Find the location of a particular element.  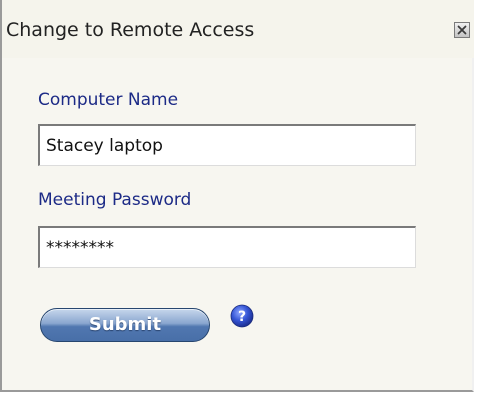

meeting-password-input is located at coordinates (227, 247).